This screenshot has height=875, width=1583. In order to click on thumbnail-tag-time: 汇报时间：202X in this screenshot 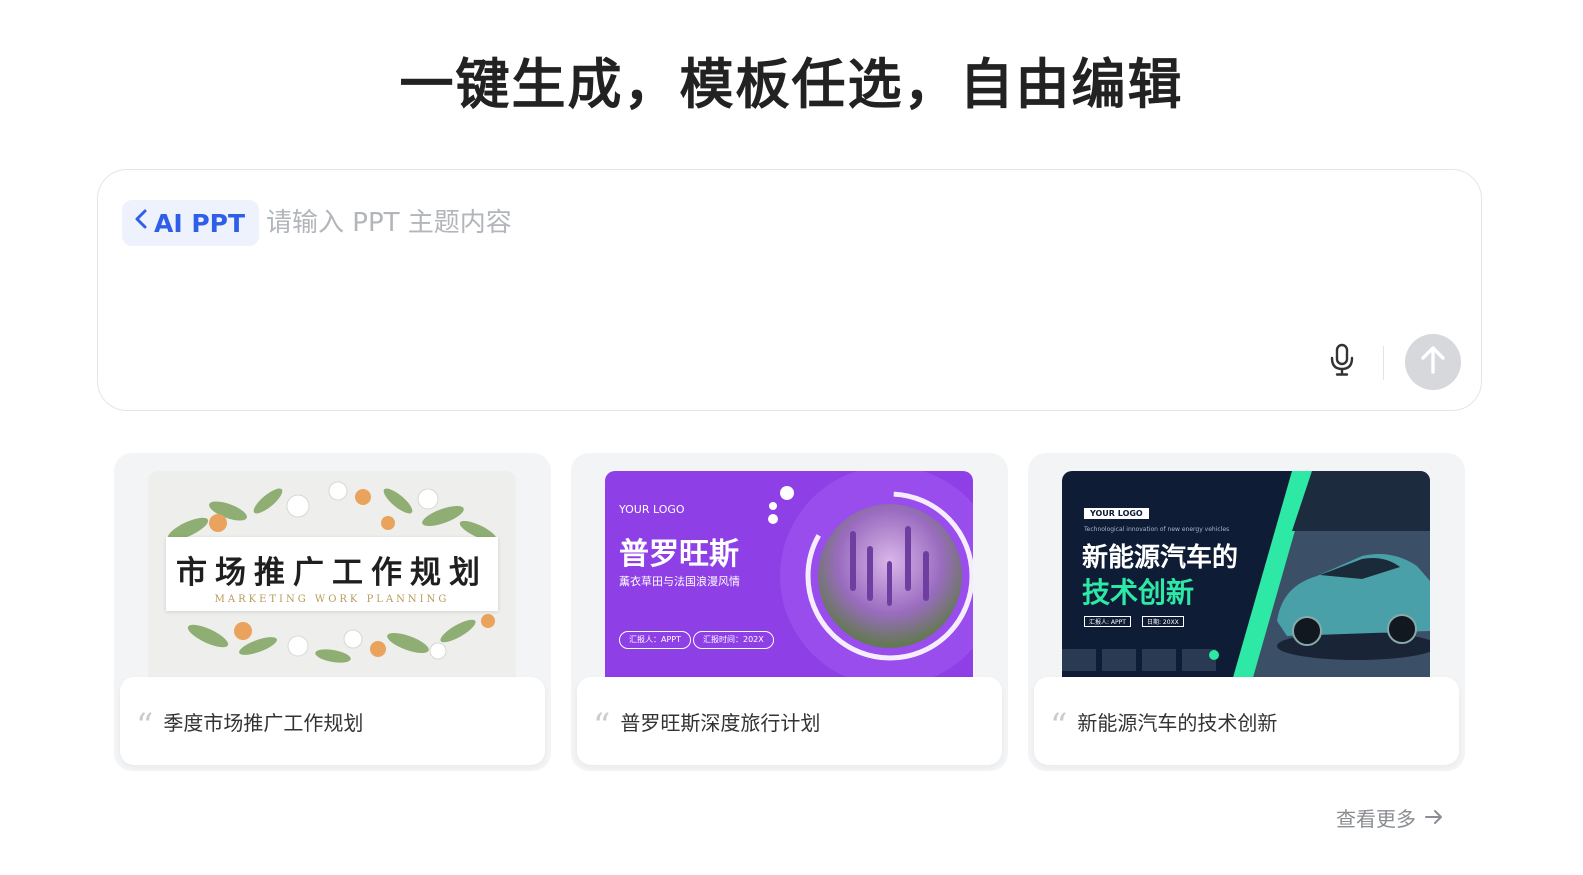, I will do `click(733, 640)`.